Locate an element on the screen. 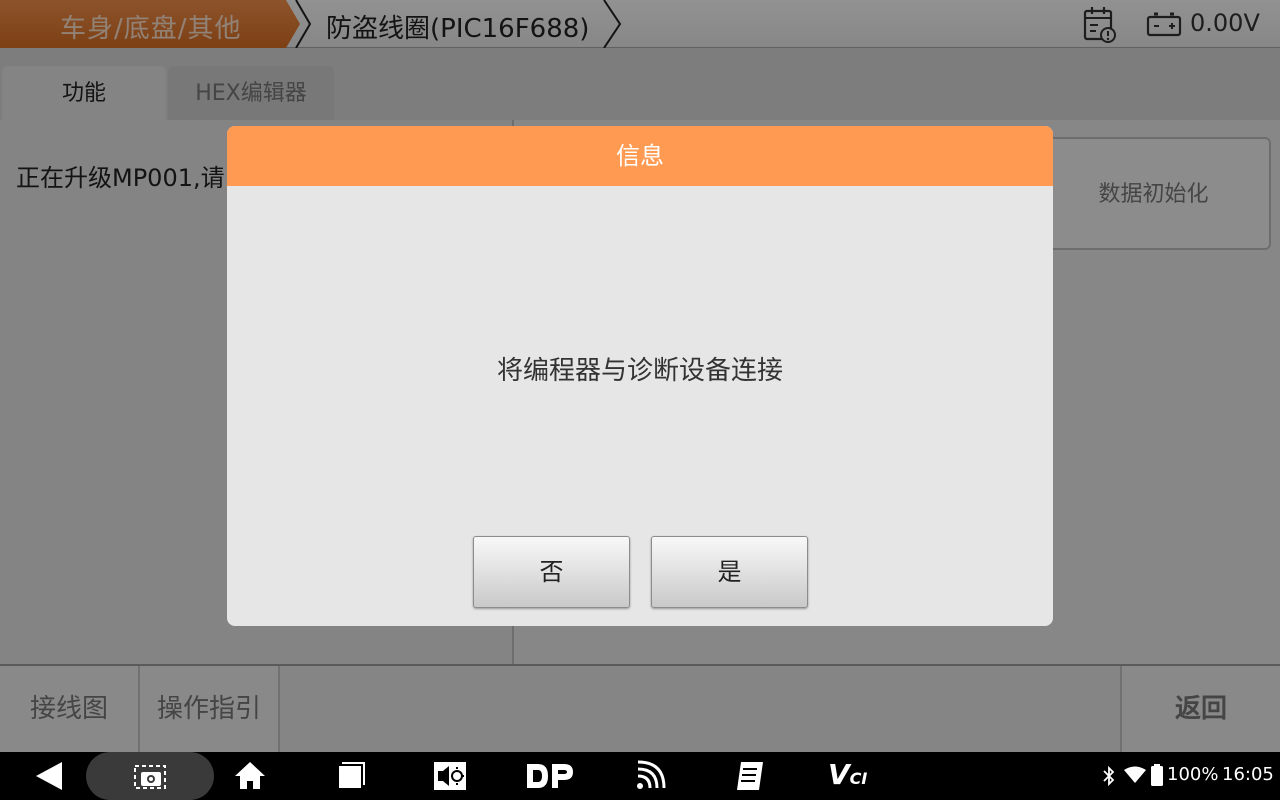  yes-button: 是 is located at coordinates (729, 572).